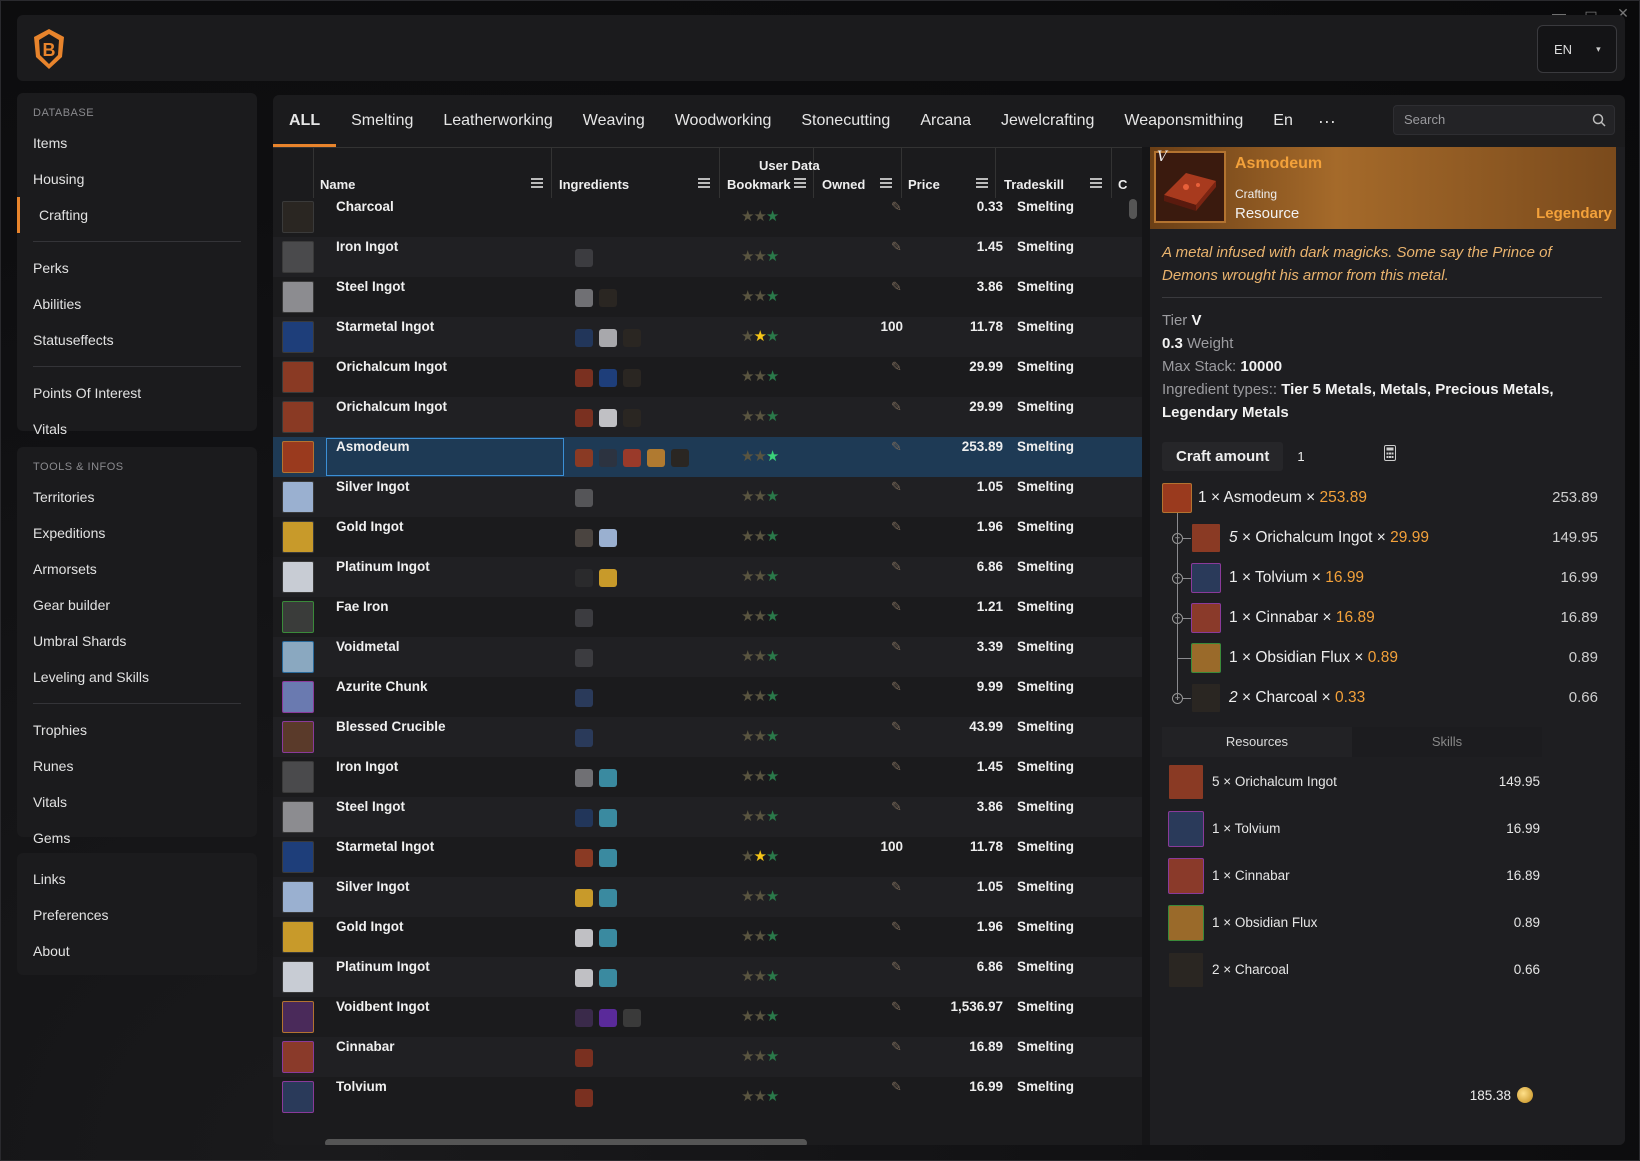 The image size is (1640, 1161). Describe the element at coordinates (337, 185) in the screenshot. I see `column-header-name: Name` at that location.